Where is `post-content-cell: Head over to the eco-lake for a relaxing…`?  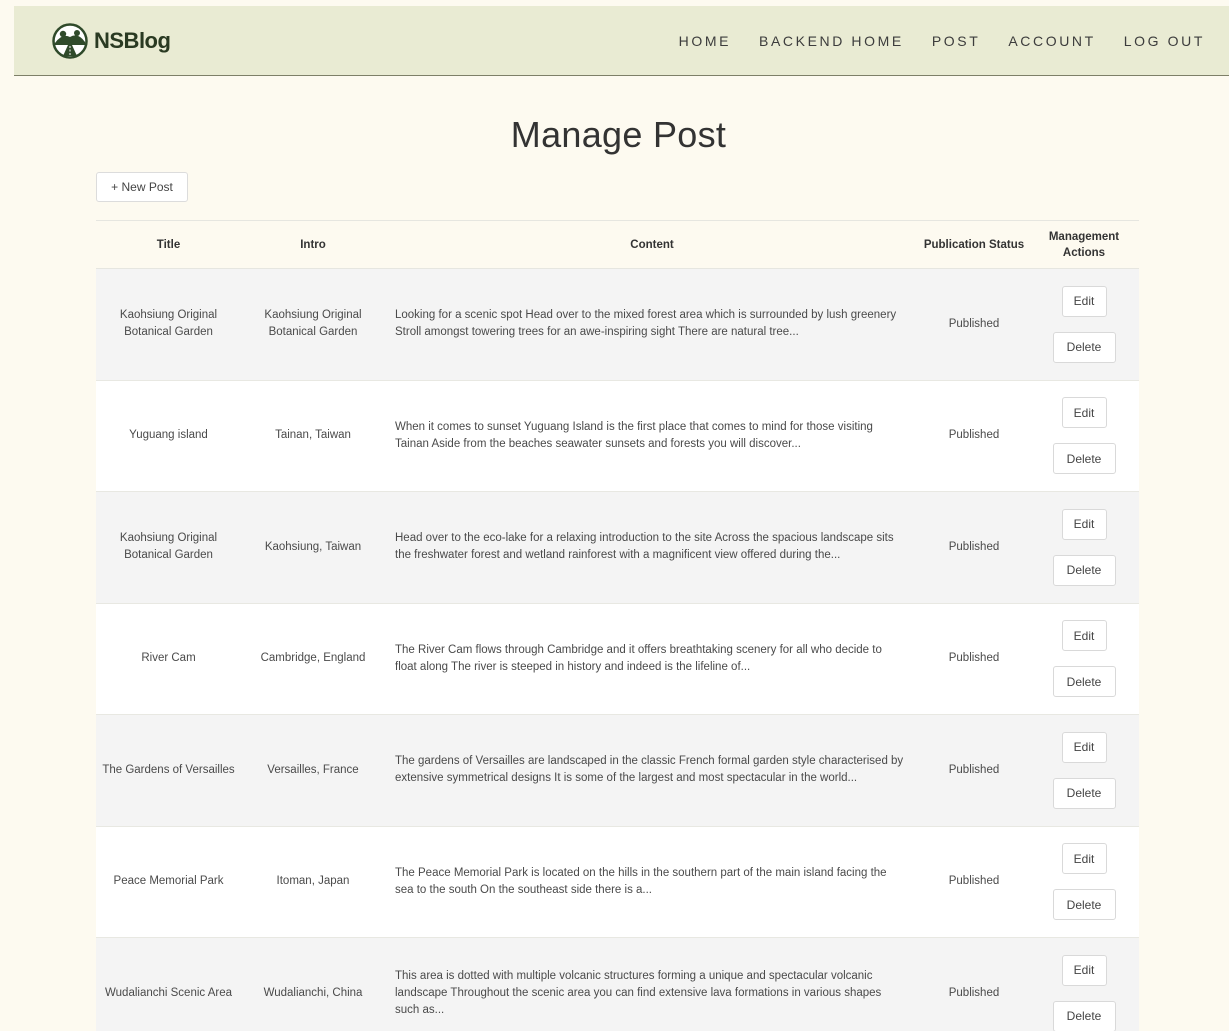 post-content-cell: Head over to the eco-lake for a relaxing… is located at coordinates (652, 547).